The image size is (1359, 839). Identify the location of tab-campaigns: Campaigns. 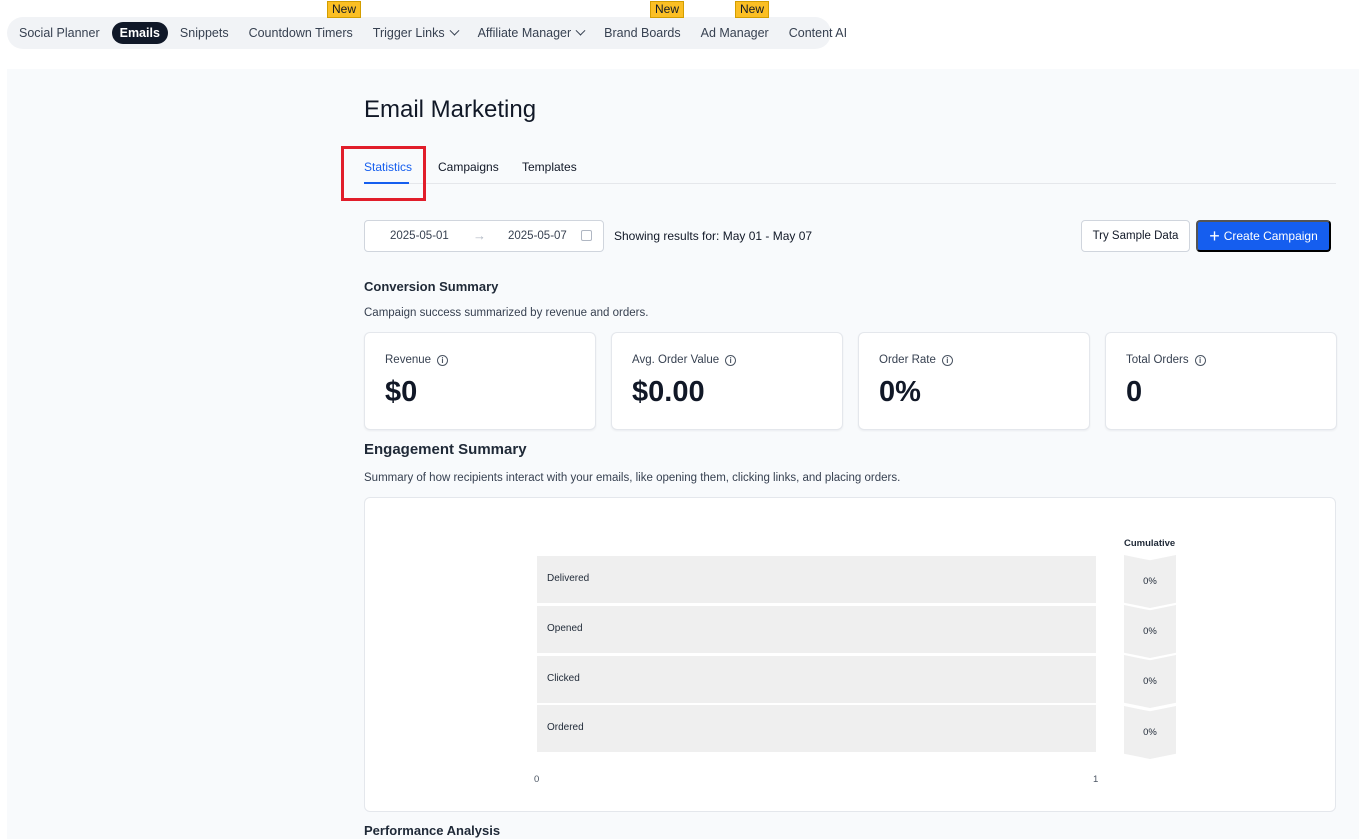
(468, 167).